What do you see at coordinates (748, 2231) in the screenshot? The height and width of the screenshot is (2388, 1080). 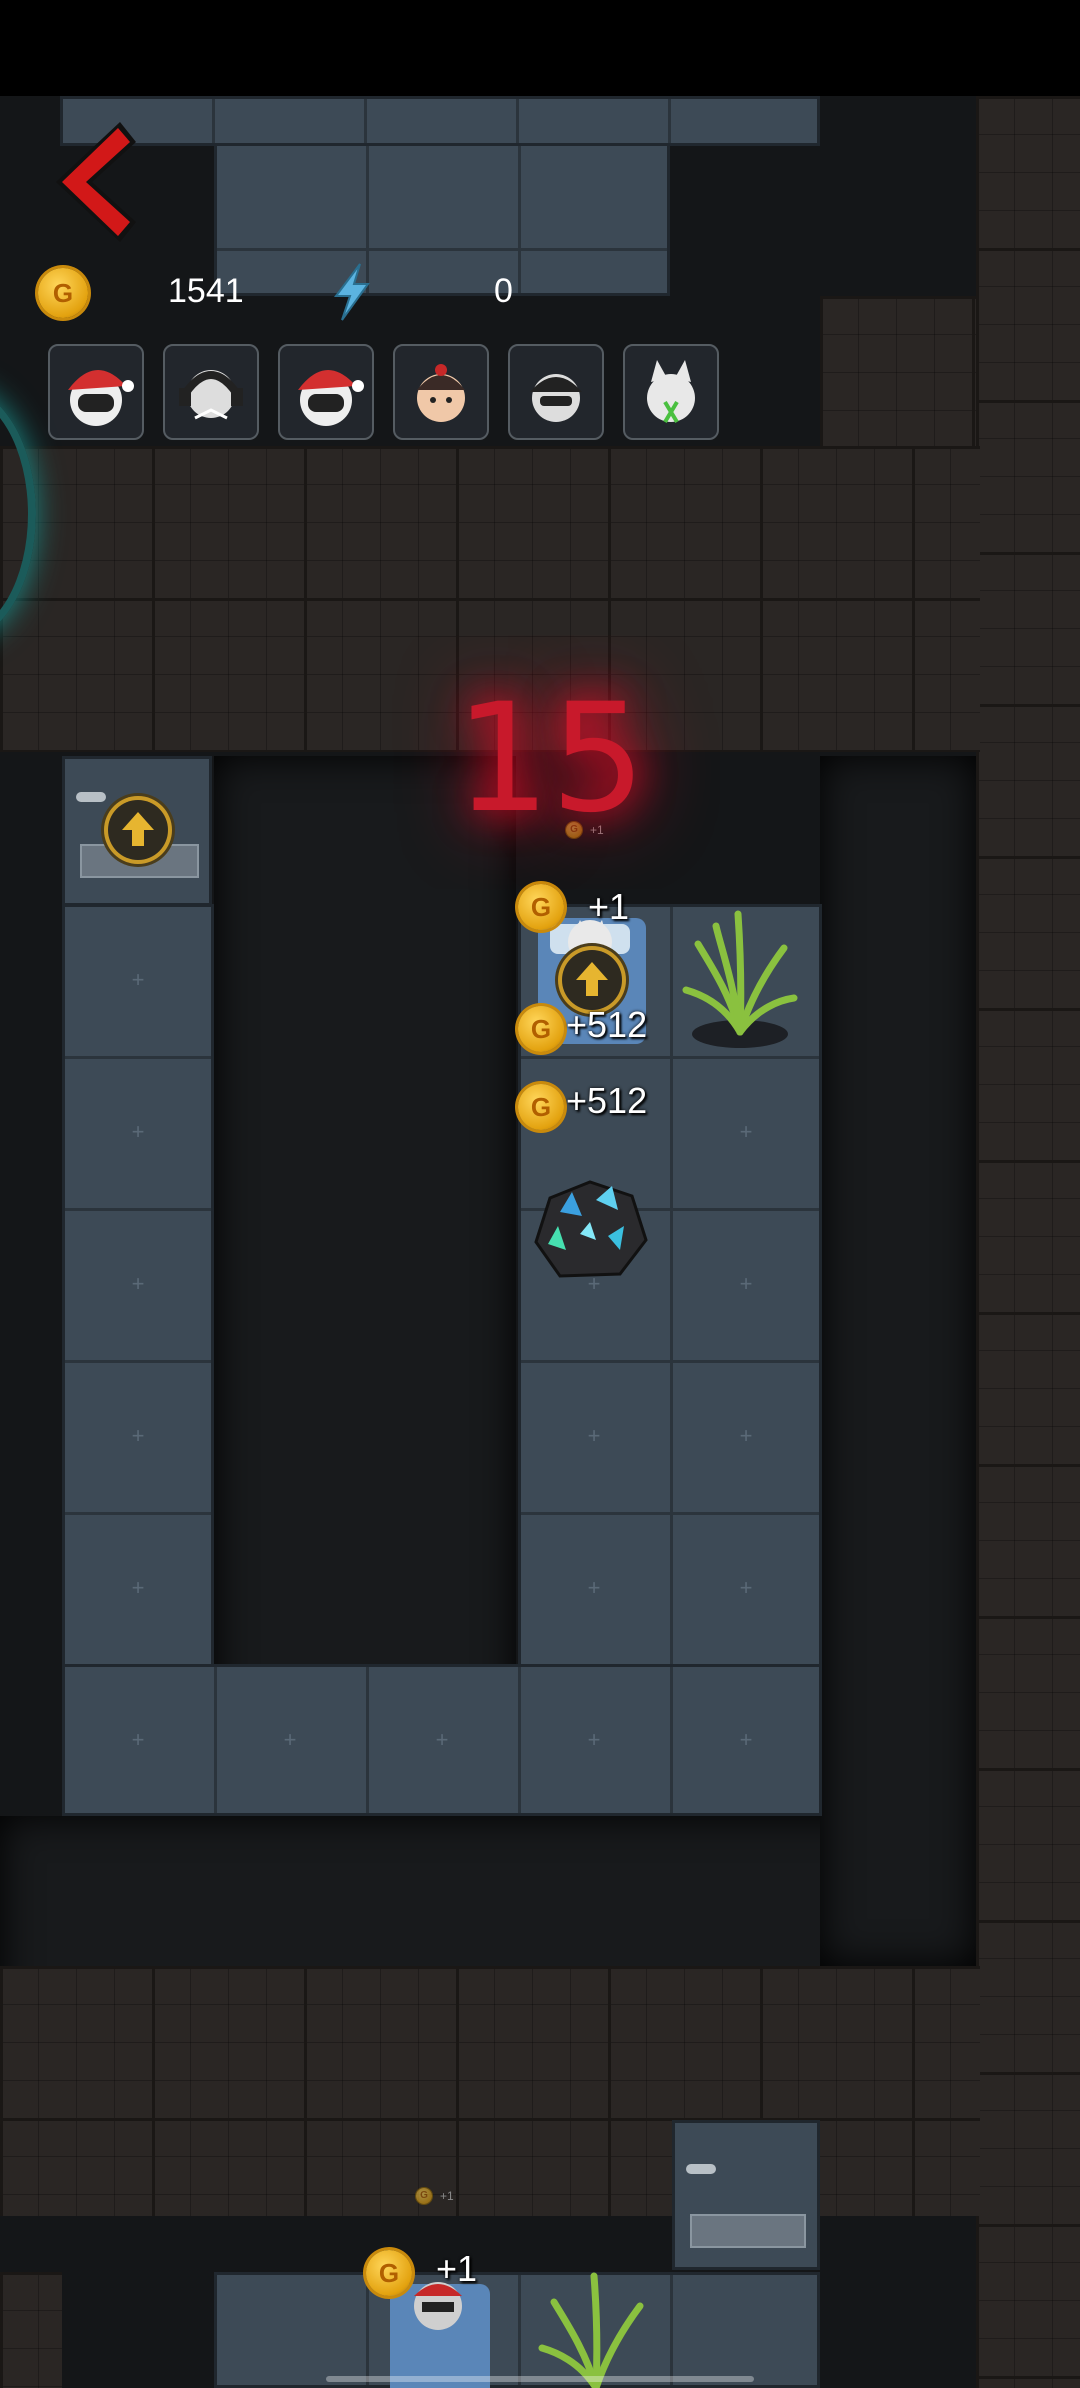 I see `door-slot-bottom` at bounding box center [748, 2231].